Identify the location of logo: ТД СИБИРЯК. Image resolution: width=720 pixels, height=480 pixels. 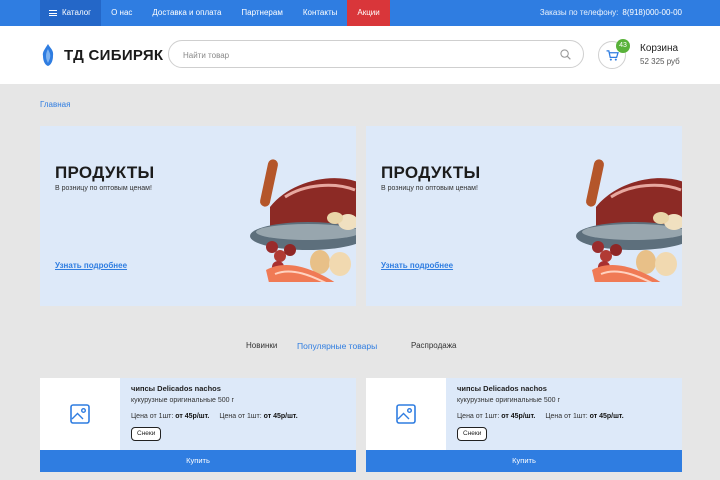
(101, 55).